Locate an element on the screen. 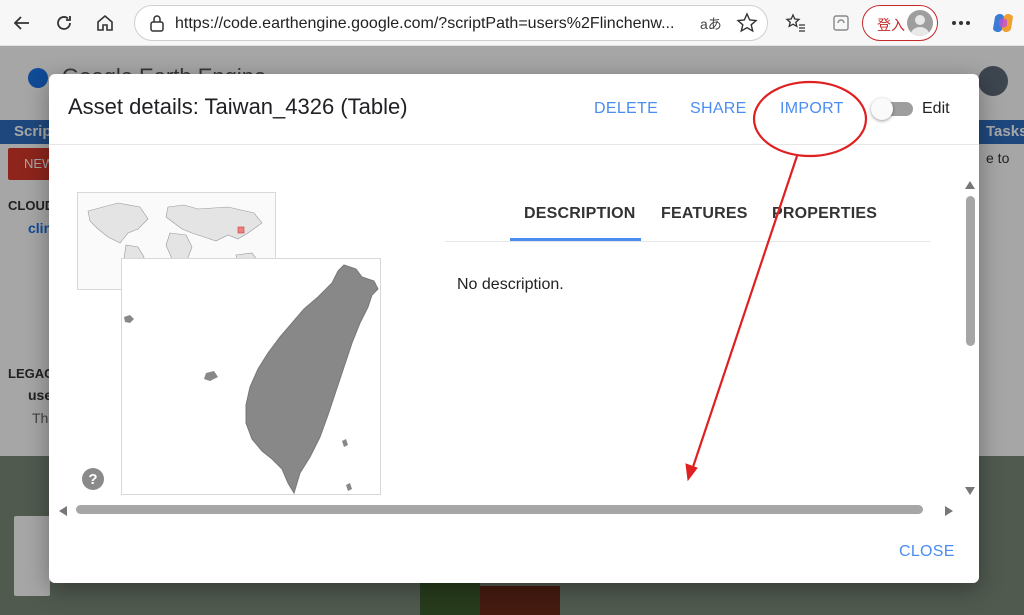 The width and height of the screenshot is (1024, 615). scroll-up-arrow-icon is located at coordinates (970, 186).